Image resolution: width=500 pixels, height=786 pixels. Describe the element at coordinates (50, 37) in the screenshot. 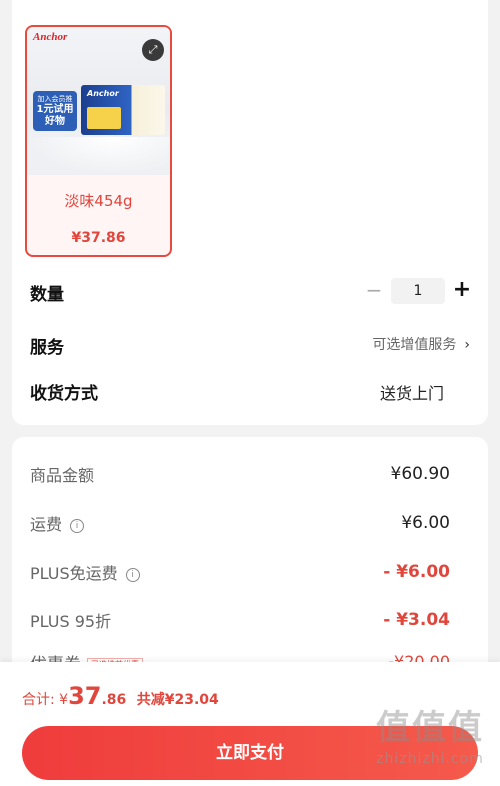

I see `brand-logo: Anchor` at that location.